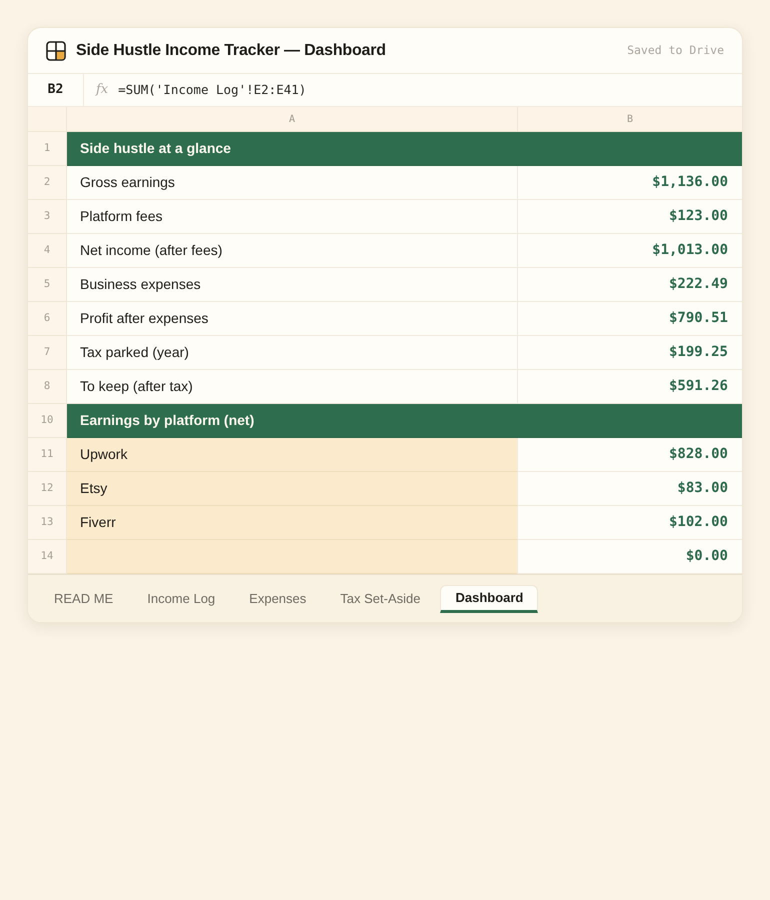 This screenshot has height=900, width=770. I want to click on section-header: Earnings by platform (net), so click(404, 421).